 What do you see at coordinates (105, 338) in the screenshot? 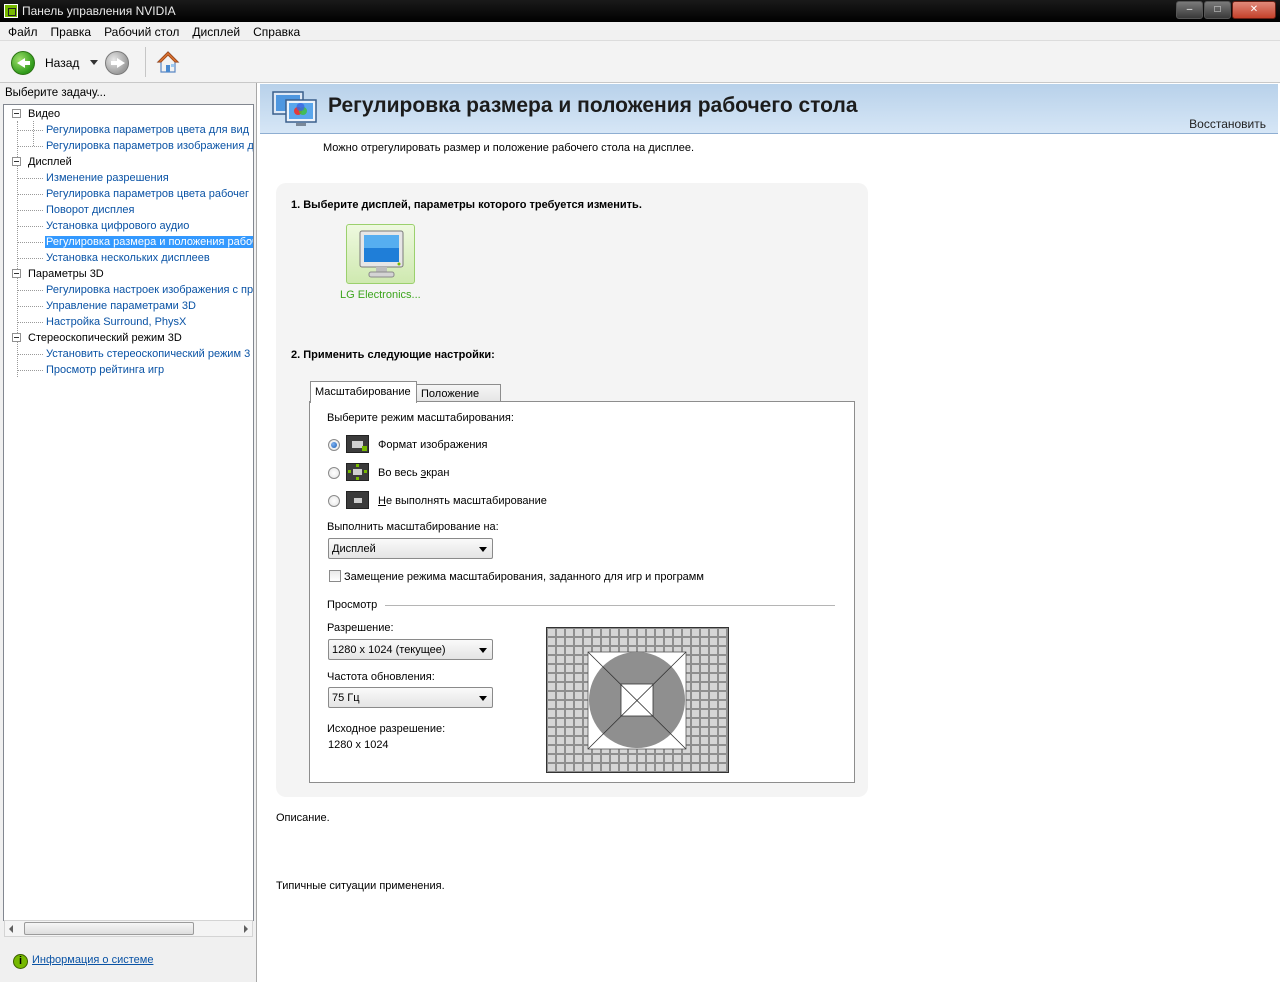
I see `tree-category-label: Стереоскопический режим 3D` at bounding box center [105, 338].